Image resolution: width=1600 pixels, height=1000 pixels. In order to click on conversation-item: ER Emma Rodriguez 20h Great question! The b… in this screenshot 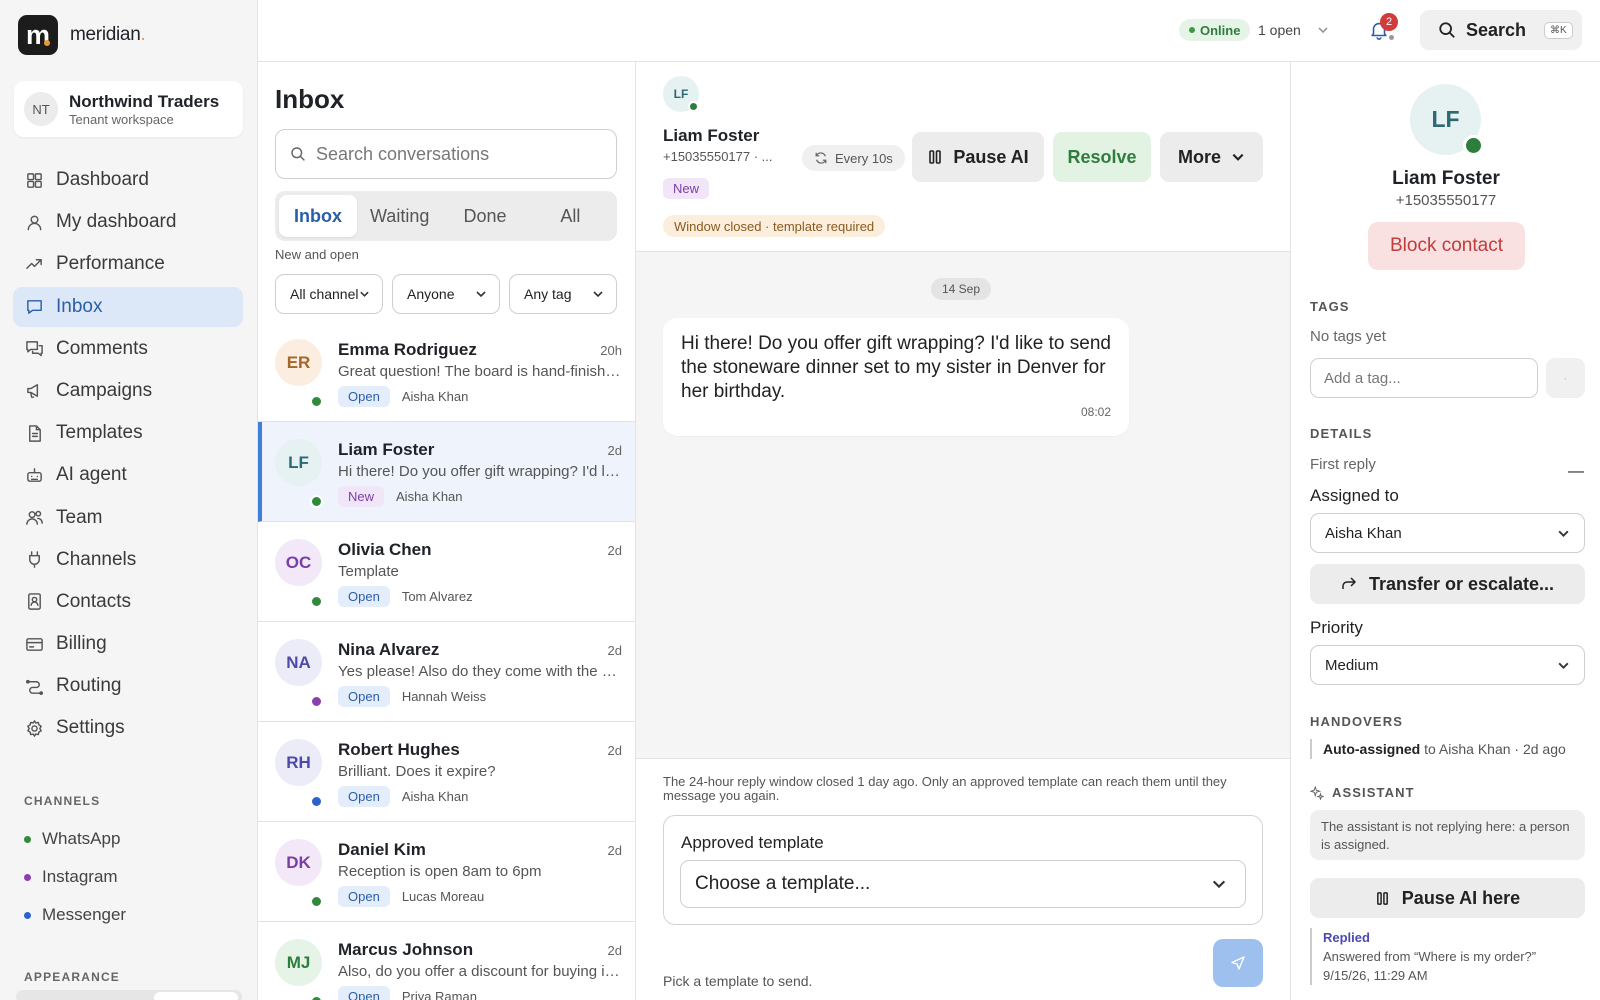, I will do `click(446, 372)`.